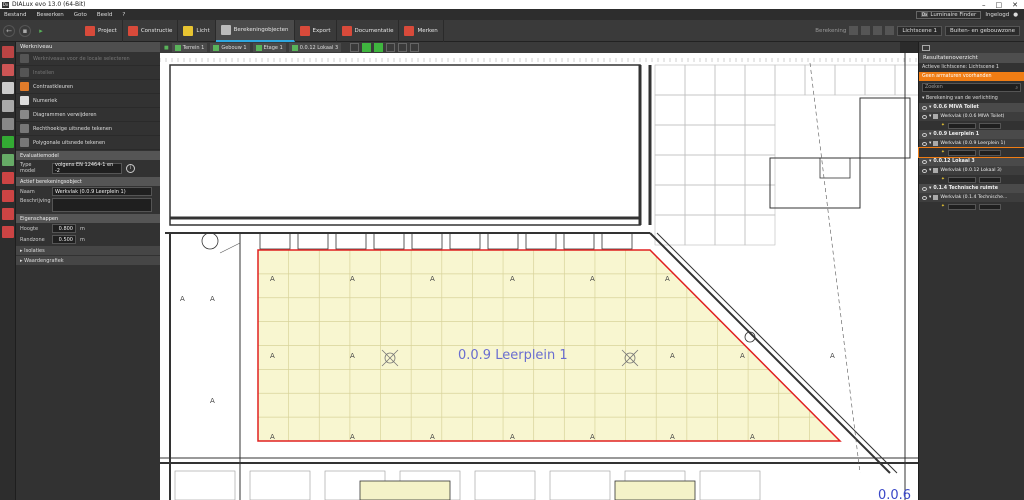 This screenshot has width=1024, height=500. Describe the element at coordinates (8, 88) in the screenshot. I see `layers-tool-icon` at that location.